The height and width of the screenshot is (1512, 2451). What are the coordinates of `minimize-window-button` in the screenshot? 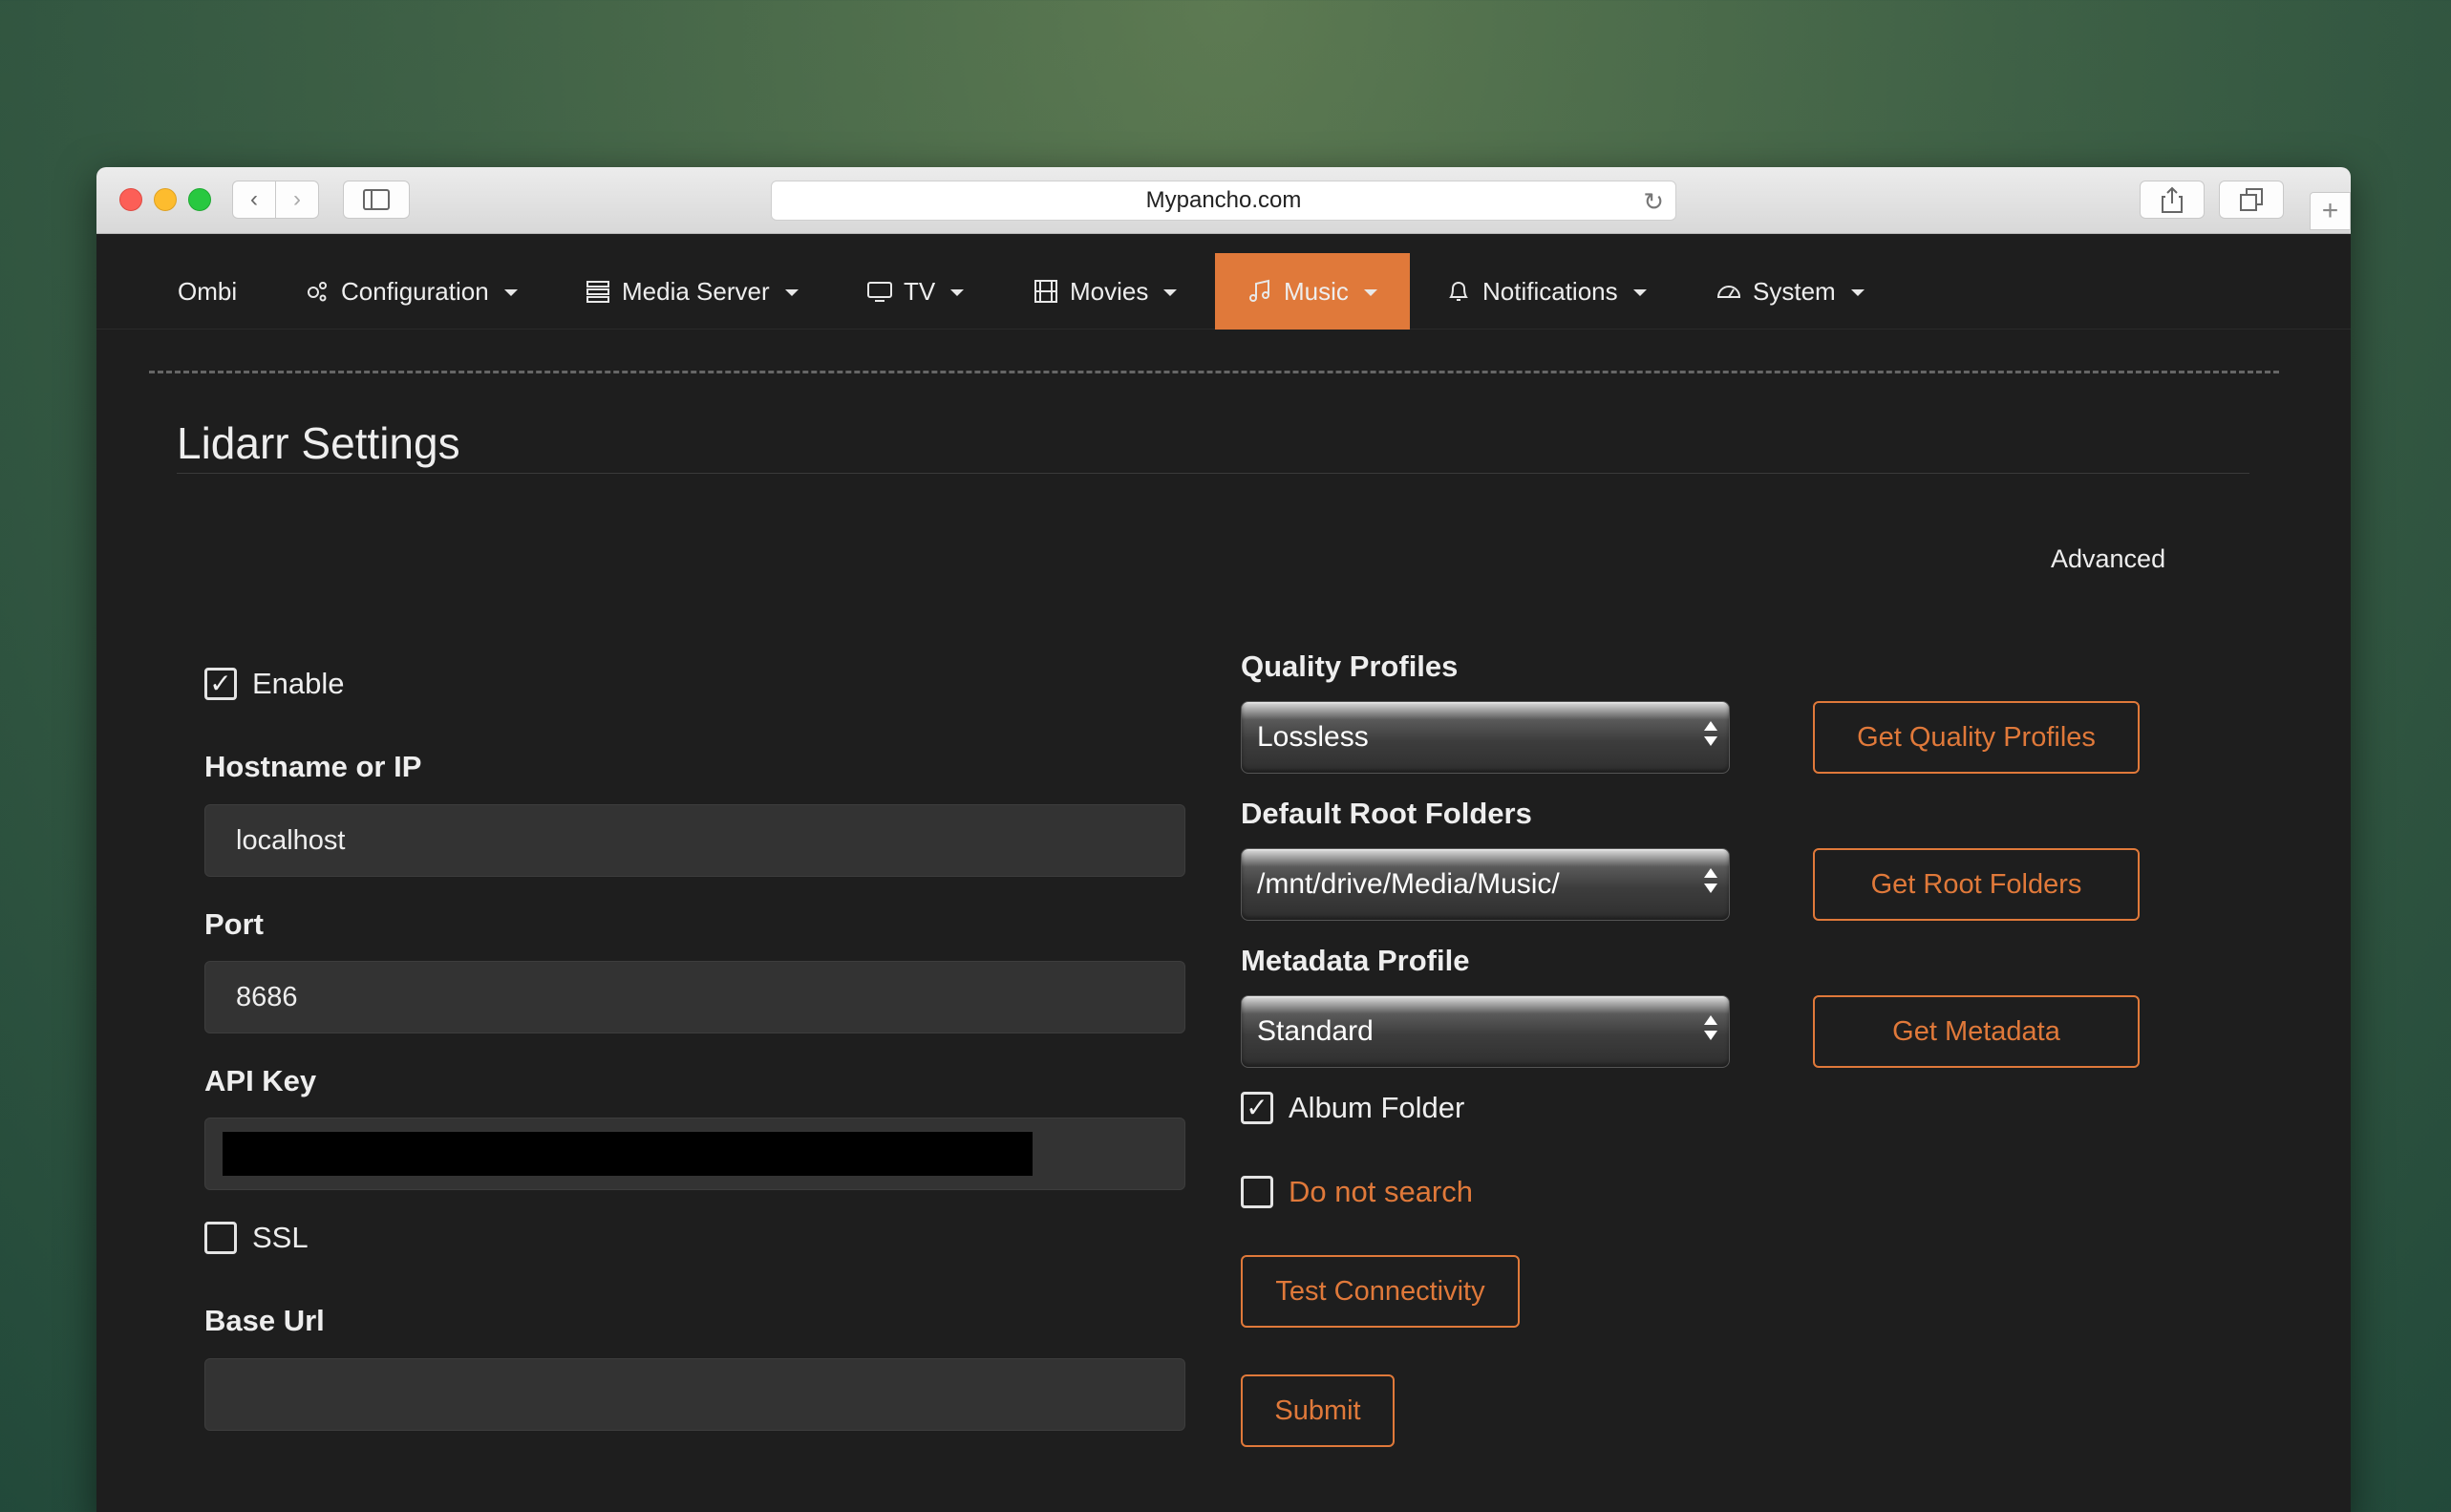 It's located at (165, 199).